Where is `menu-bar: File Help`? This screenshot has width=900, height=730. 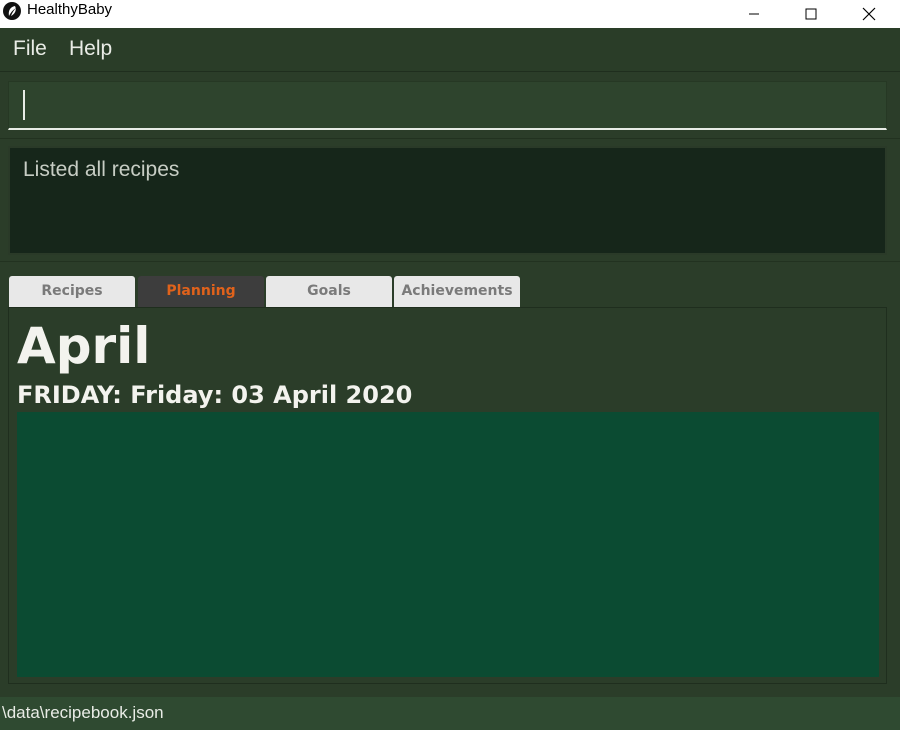
menu-bar: File Help is located at coordinates (450, 50).